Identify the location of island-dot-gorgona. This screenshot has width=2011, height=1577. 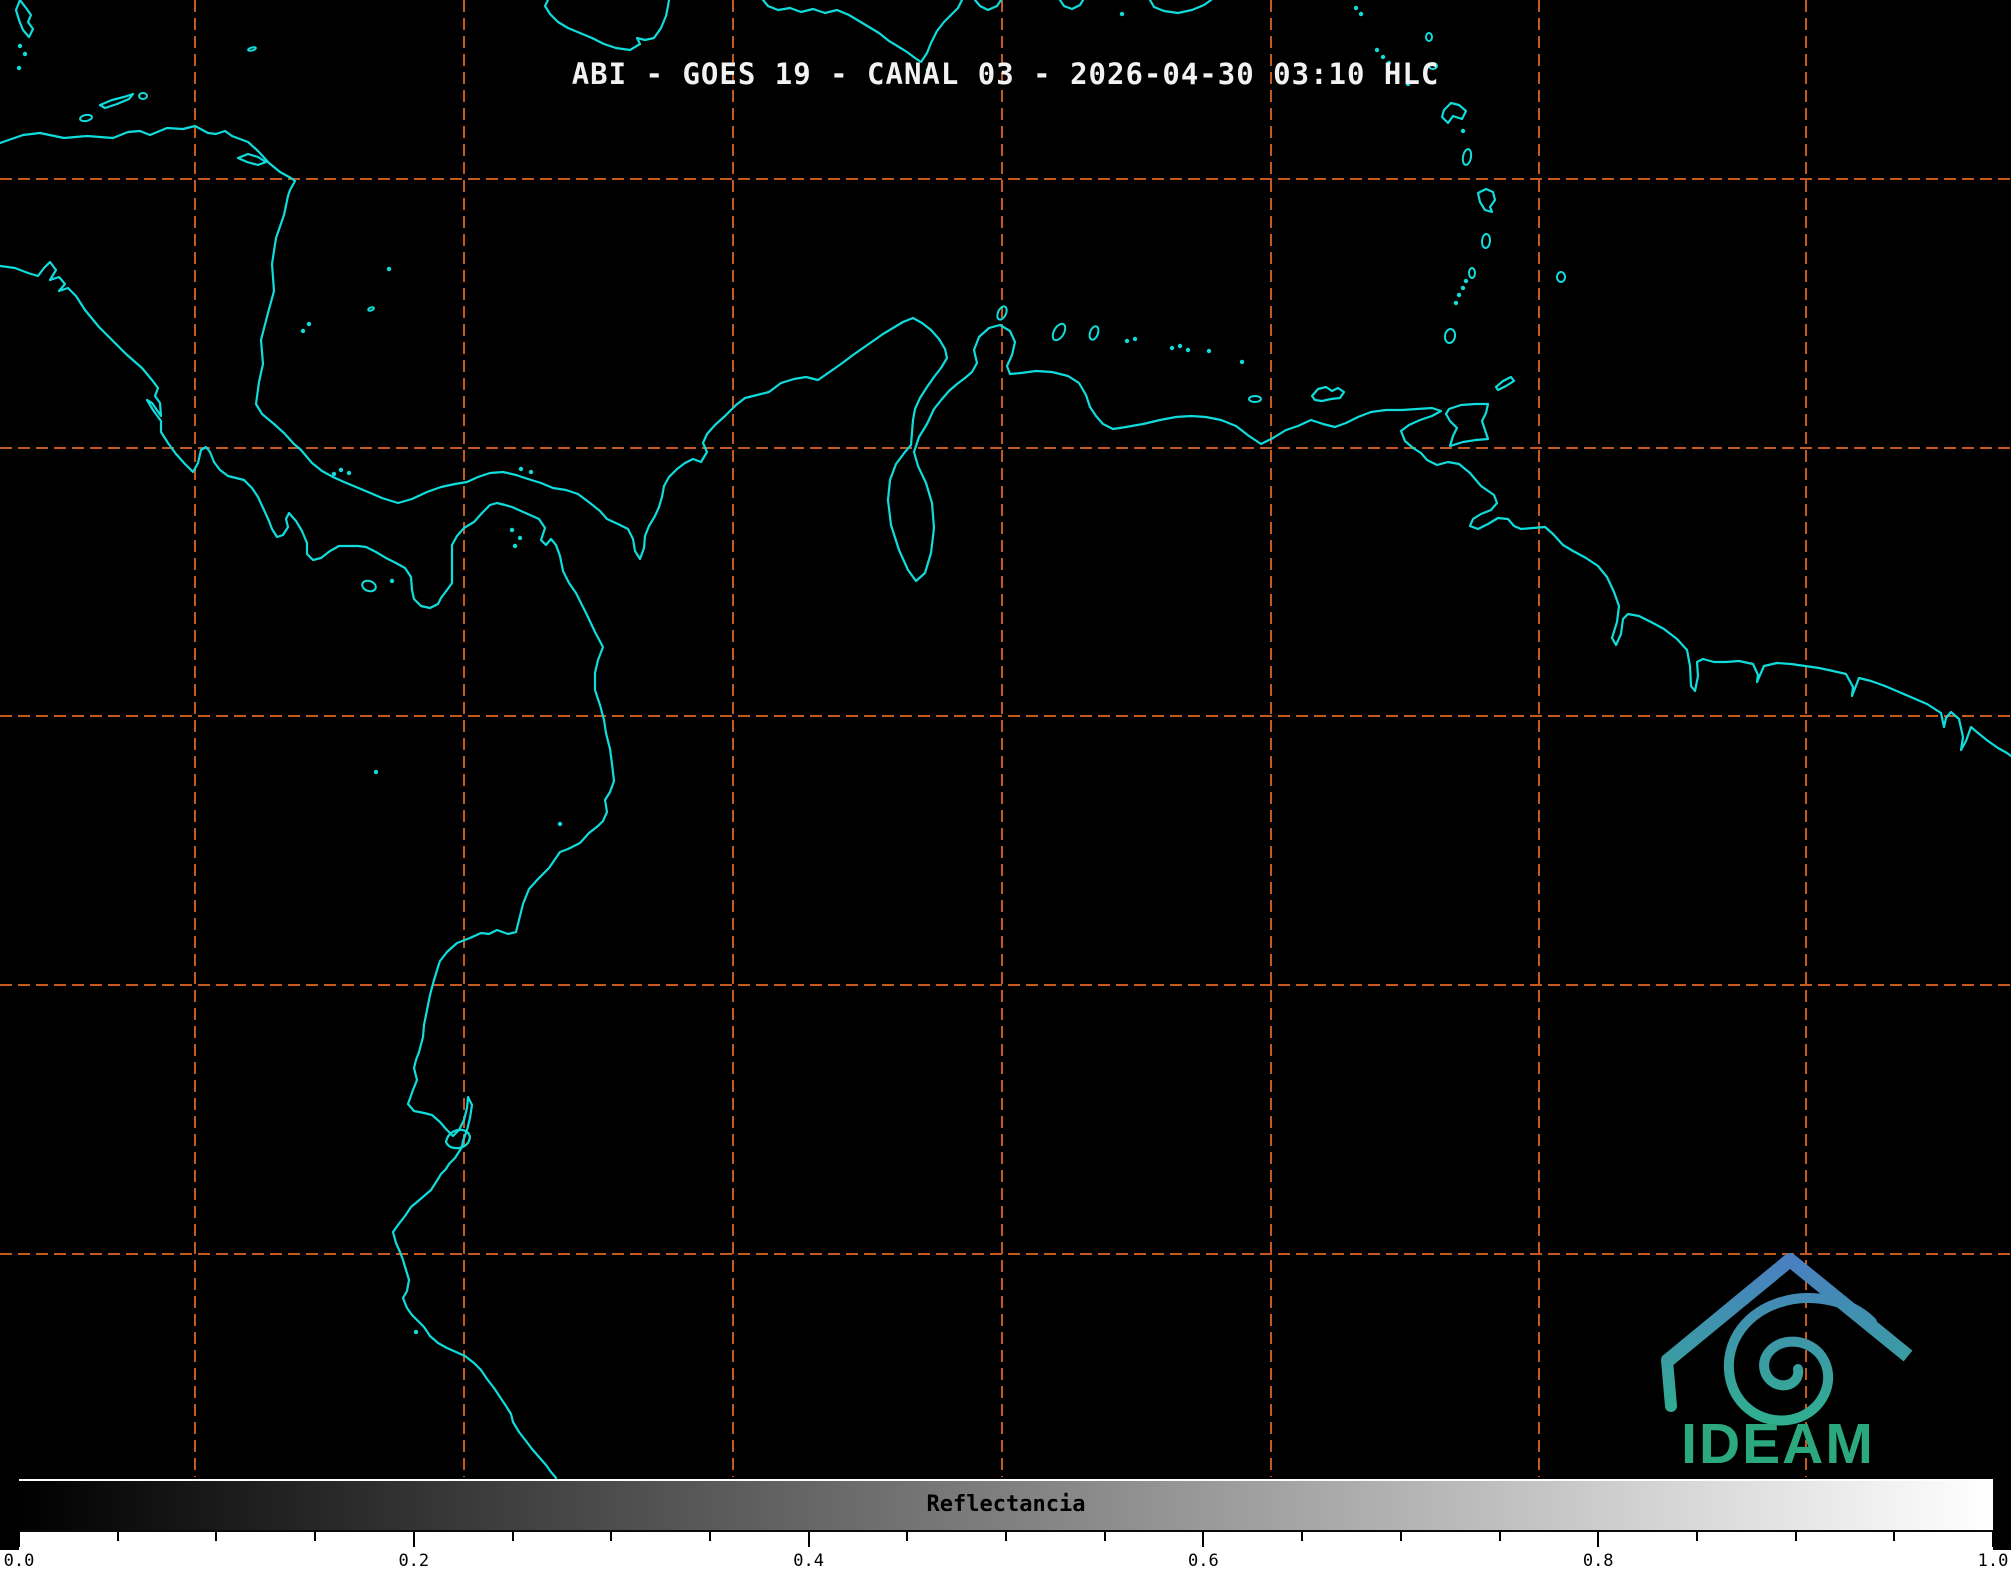
(560, 824).